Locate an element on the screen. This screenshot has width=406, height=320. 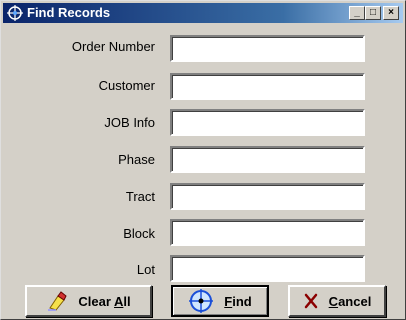
cancel-label: Cancel is located at coordinates (350, 301).